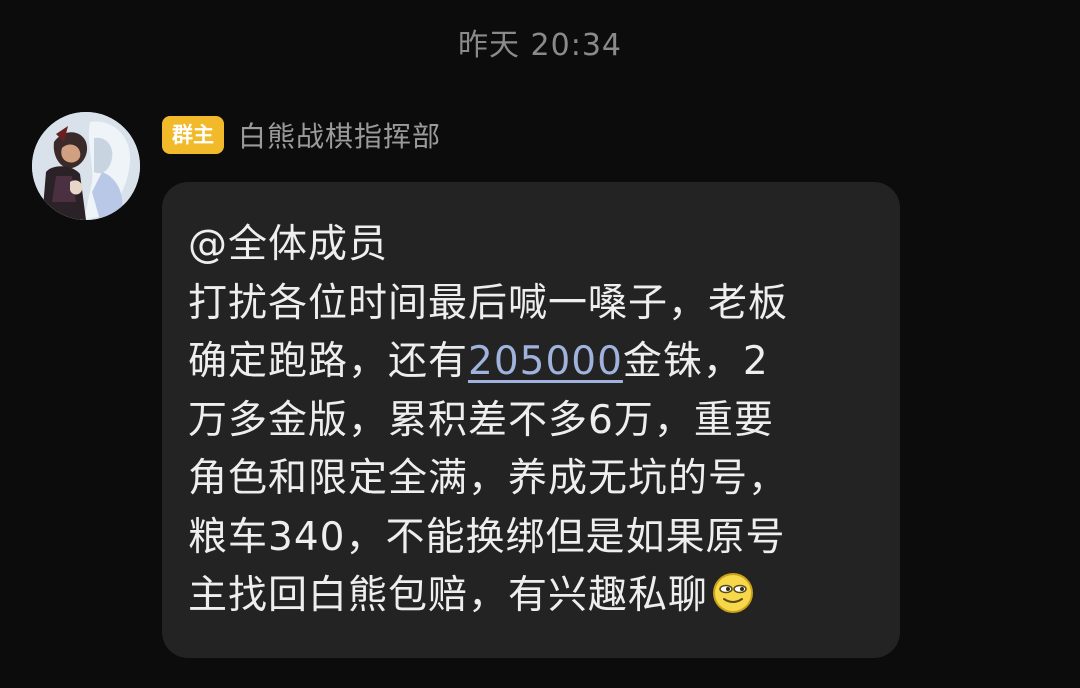  I want to click on smug-face-emoji-icon, so click(733, 593).